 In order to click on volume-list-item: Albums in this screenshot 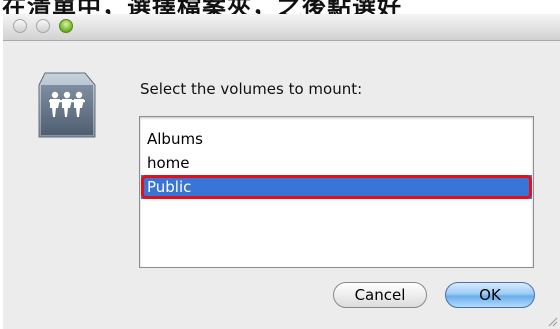, I will do `click(336, 139)`.